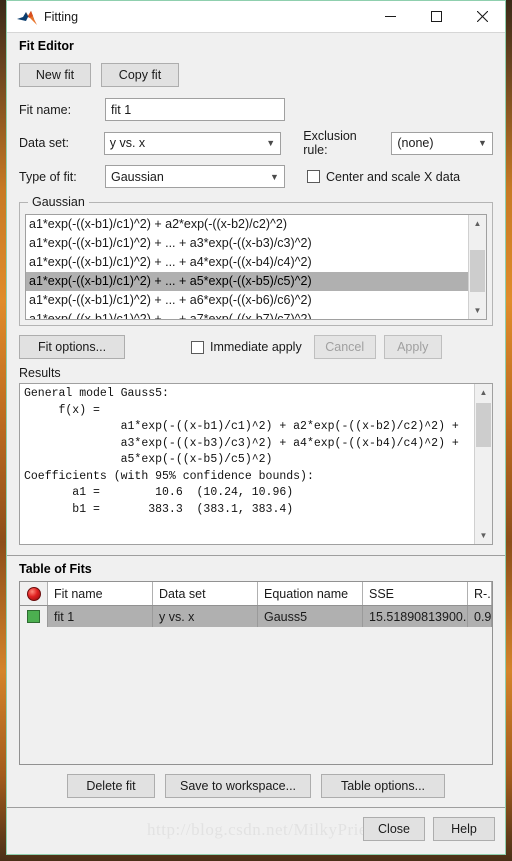 The image size is (512, 861). I want to click on help-button: Help, so click(464, 829).